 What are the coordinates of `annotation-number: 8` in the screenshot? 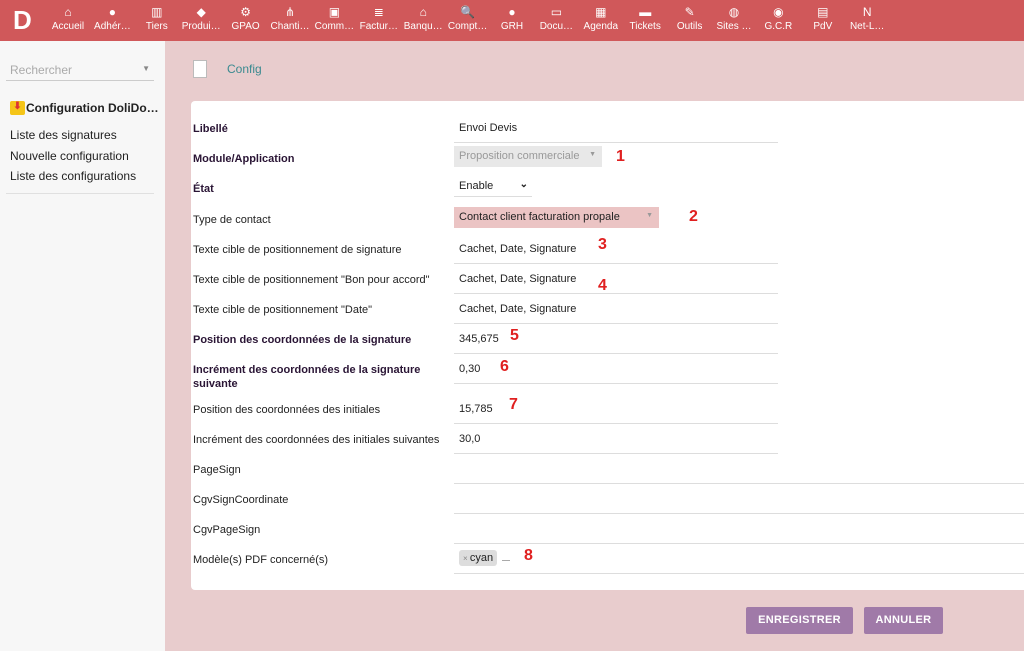 It's located at (528, 555).